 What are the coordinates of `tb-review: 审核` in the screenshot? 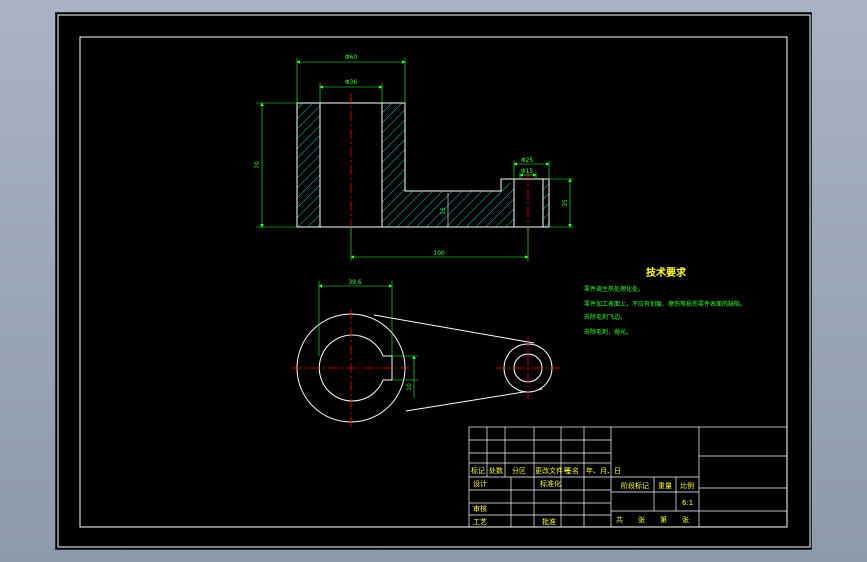 It's located at (480, 508).